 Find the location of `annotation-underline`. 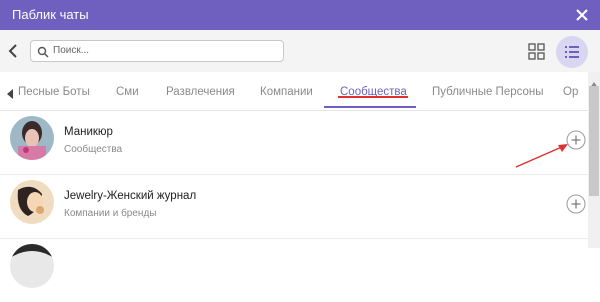

annotation-underline is located at coordinates (373, 97).